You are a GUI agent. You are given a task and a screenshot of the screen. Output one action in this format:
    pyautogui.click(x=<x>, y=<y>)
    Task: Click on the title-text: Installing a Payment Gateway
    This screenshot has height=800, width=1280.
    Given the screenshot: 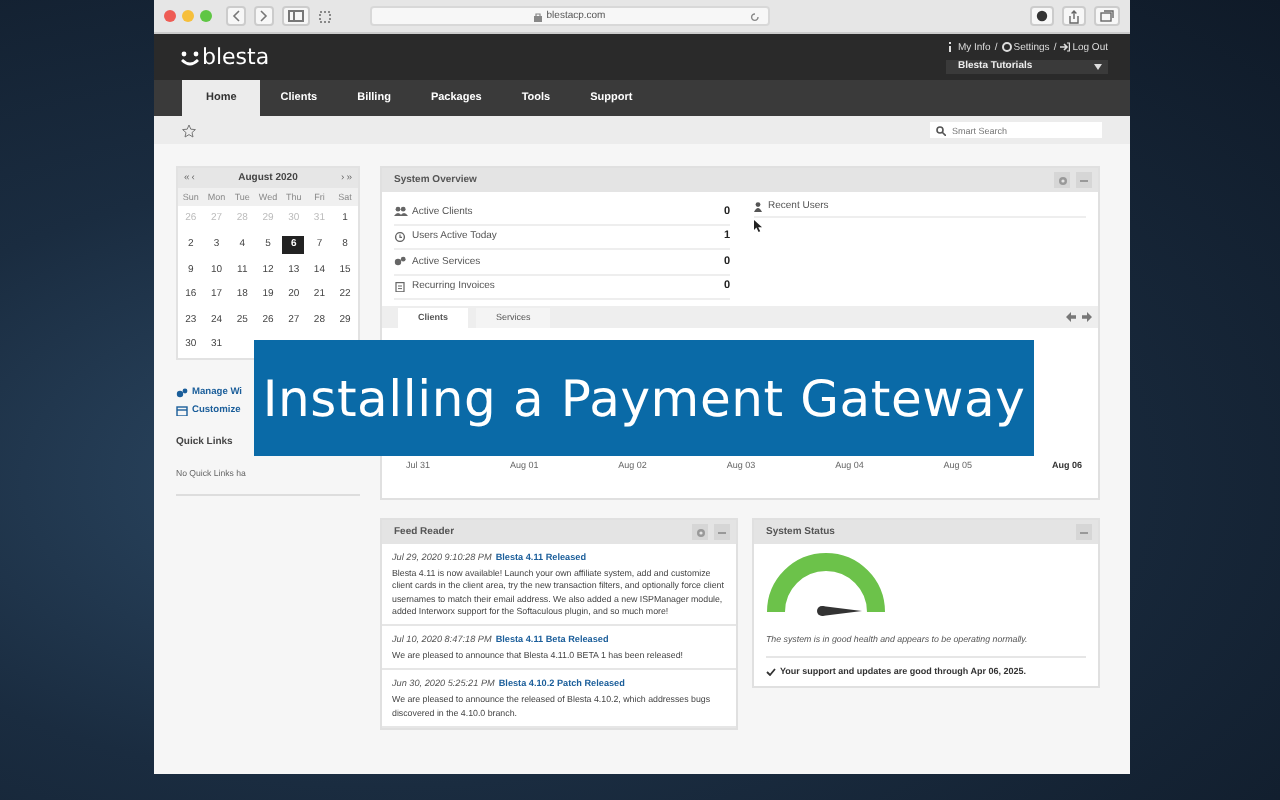 What is the action you would take?
    pyautogui.click(x=644, y=398)
    